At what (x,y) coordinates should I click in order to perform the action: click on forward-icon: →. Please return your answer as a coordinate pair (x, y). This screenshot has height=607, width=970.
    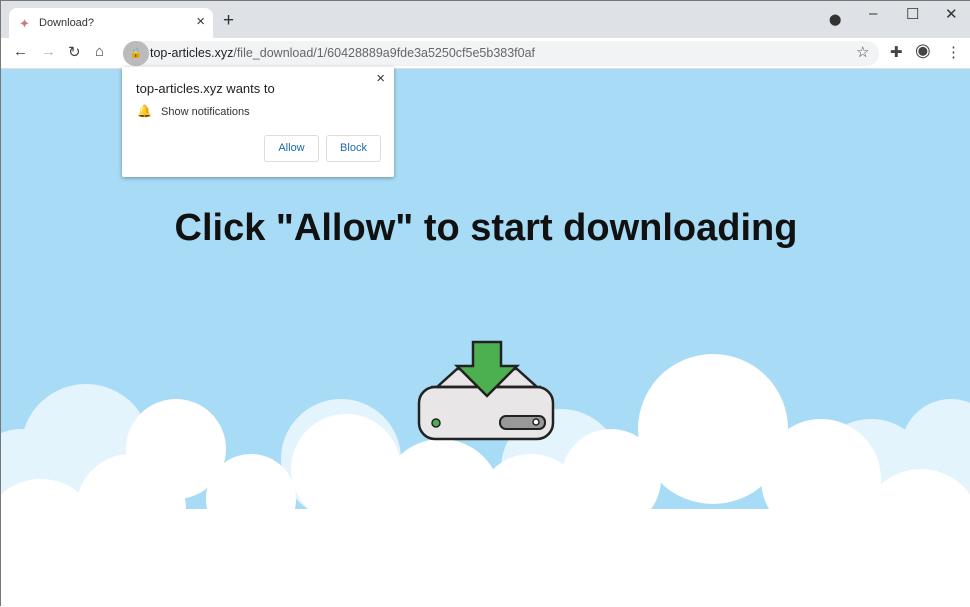
    Looking at the image, I should click on (48, 51).